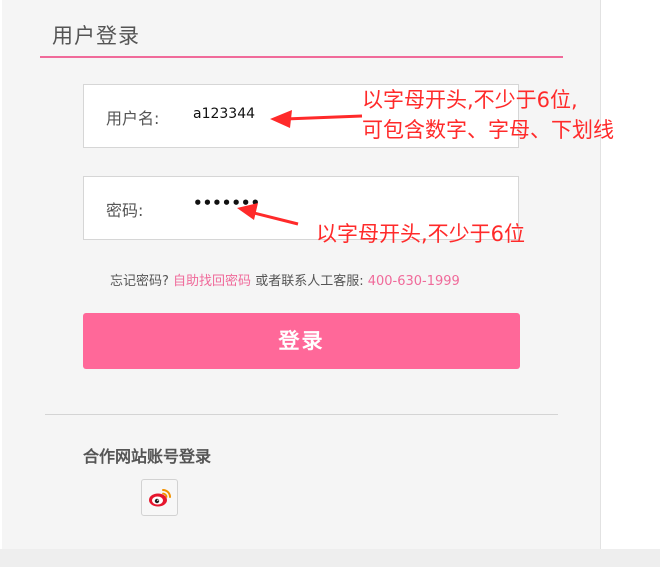  What do you see at coordinates (421, 234) in the screenshot?
I see `password-rule: 以字母开头,不少于6位` at bounding box center [421, 234].